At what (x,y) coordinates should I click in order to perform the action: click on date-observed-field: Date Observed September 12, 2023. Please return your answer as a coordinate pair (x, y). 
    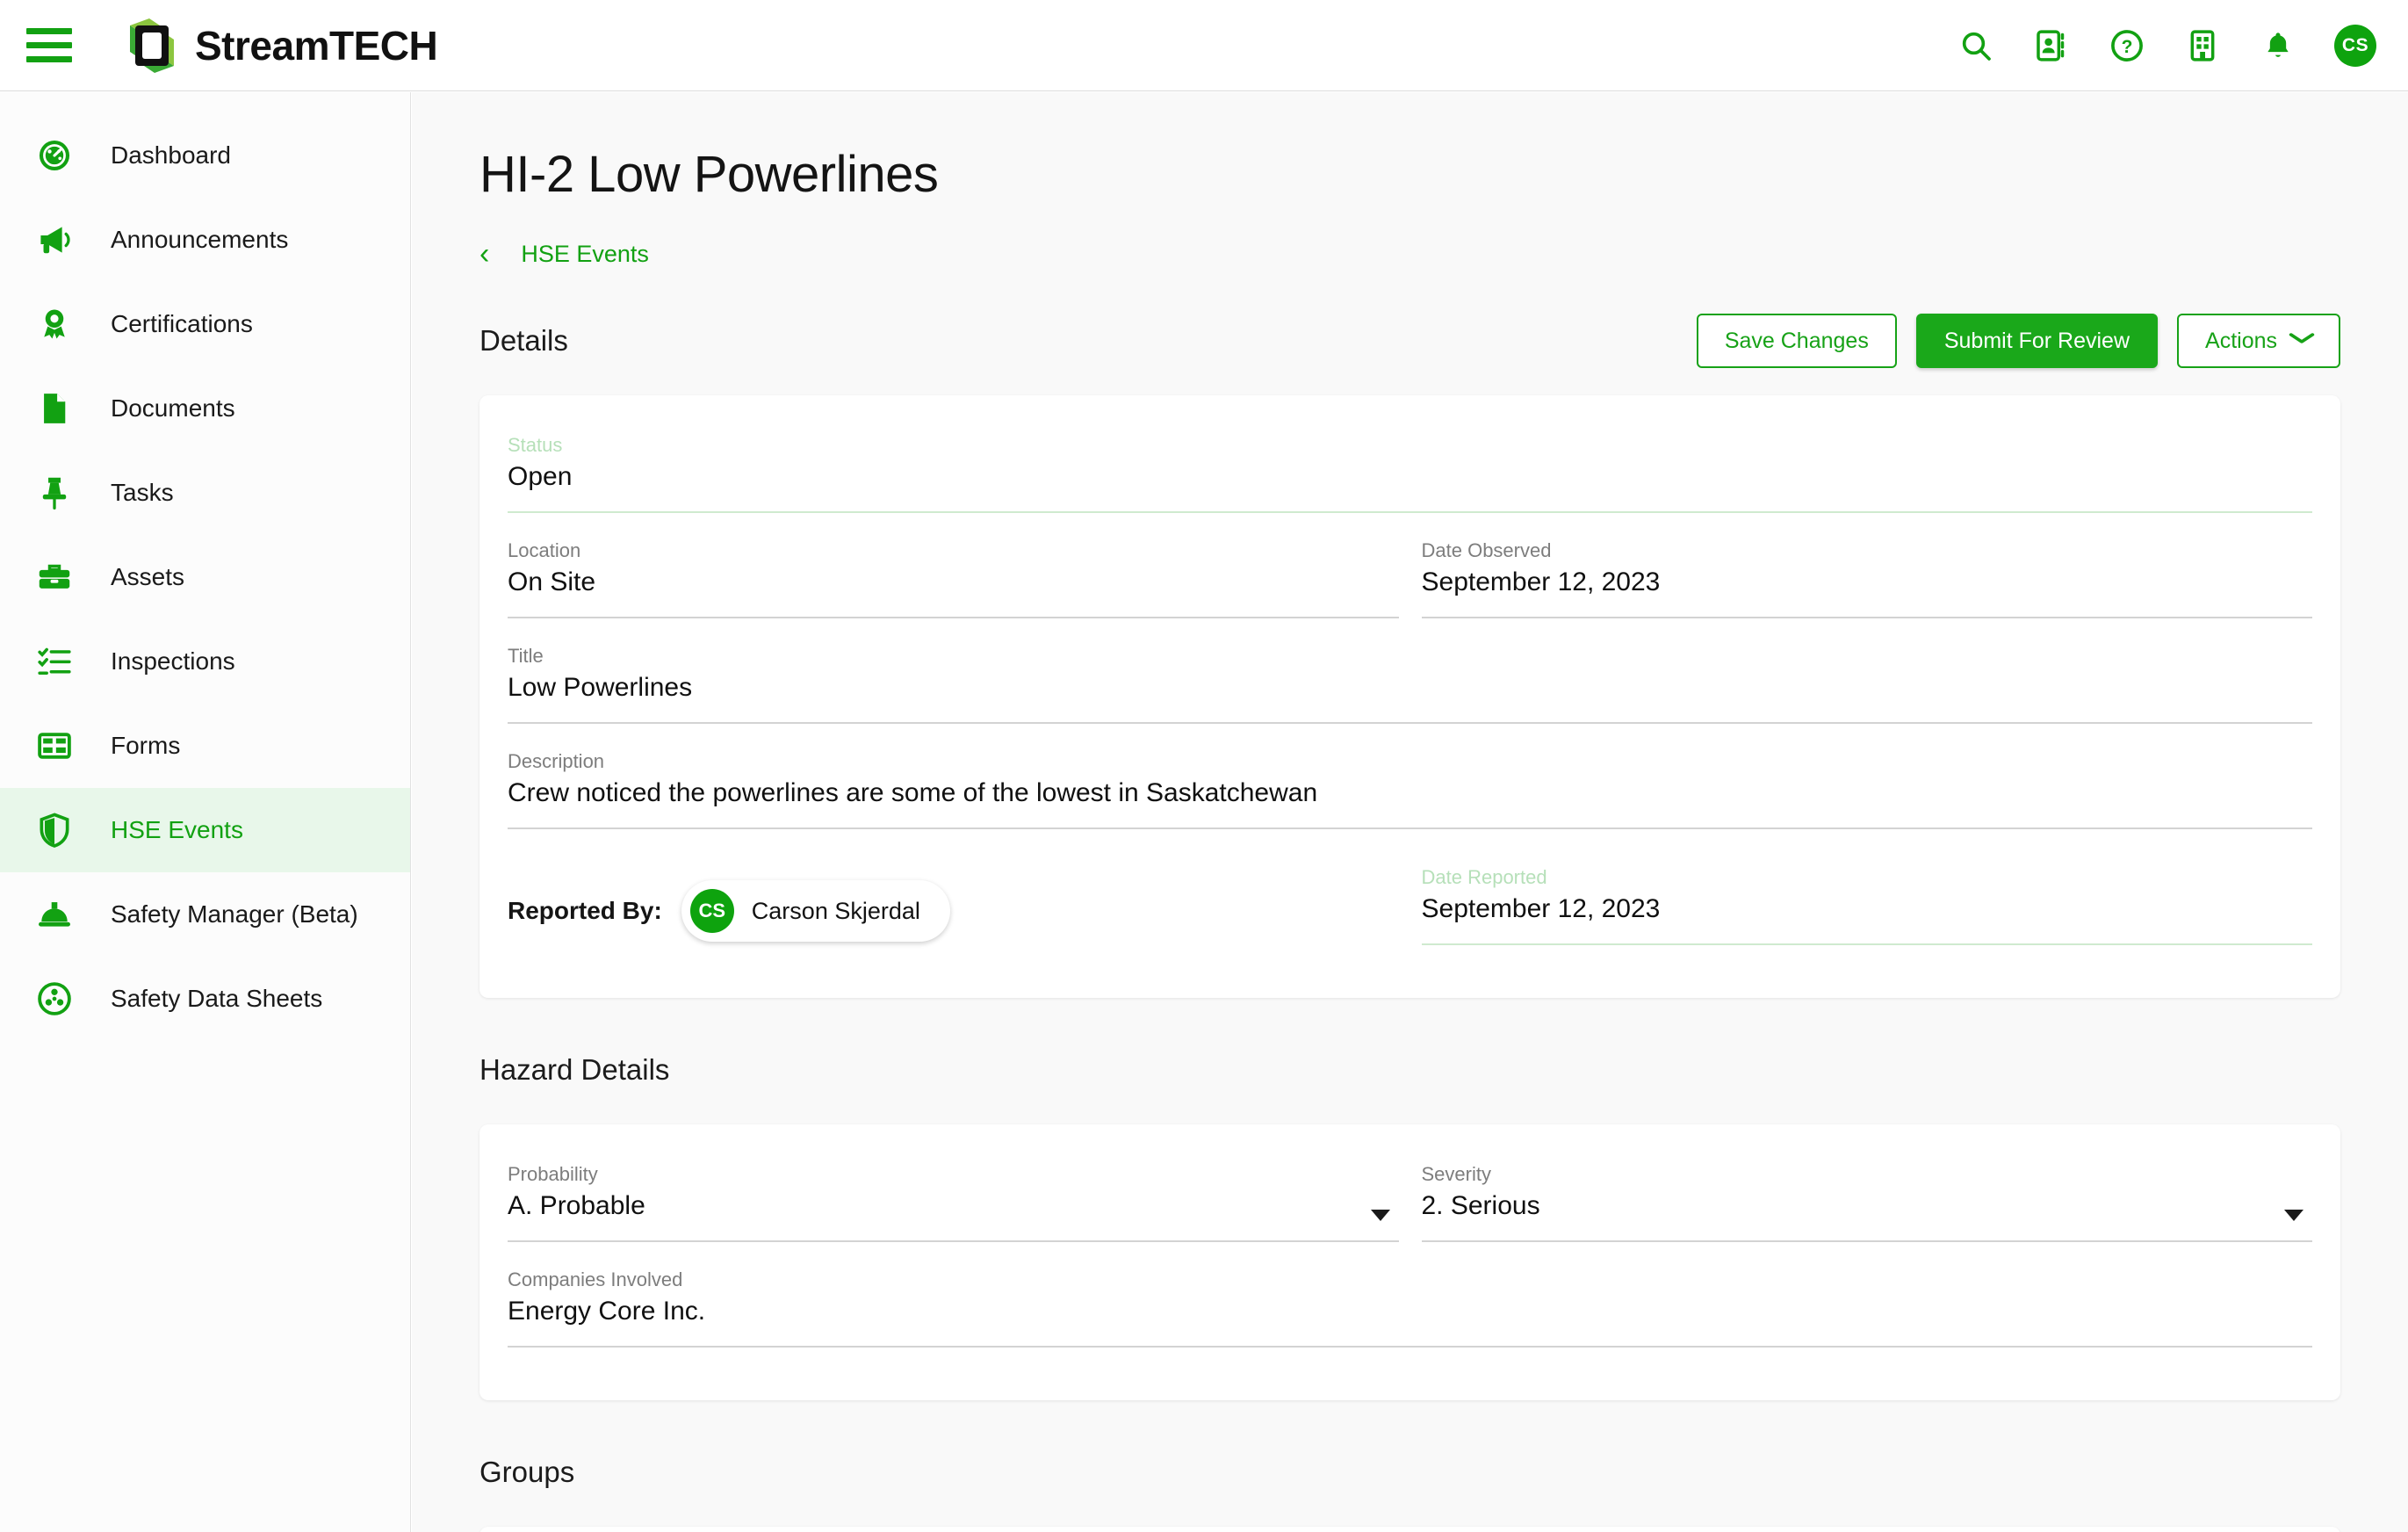
    Looking at the image, I should click on (1866, 578).